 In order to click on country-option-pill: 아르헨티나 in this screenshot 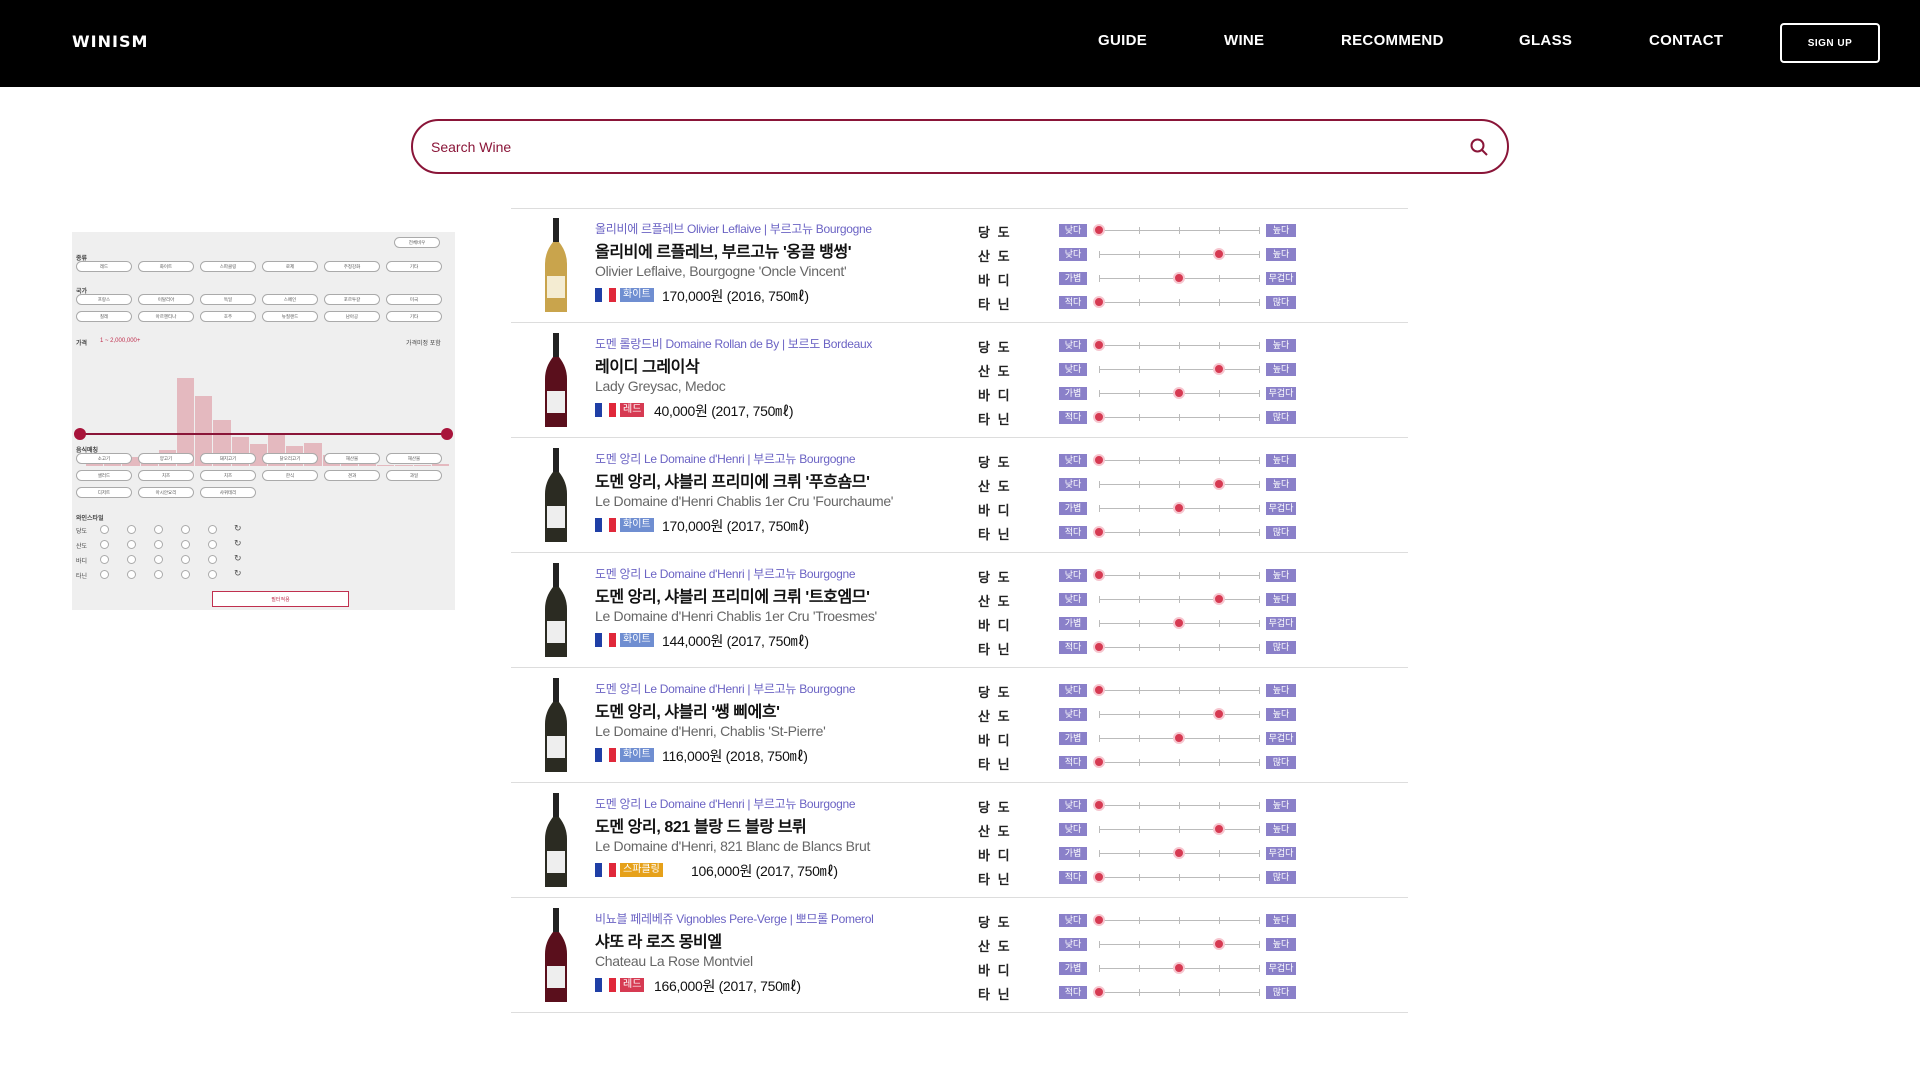, I will do `click(166, 316)`.